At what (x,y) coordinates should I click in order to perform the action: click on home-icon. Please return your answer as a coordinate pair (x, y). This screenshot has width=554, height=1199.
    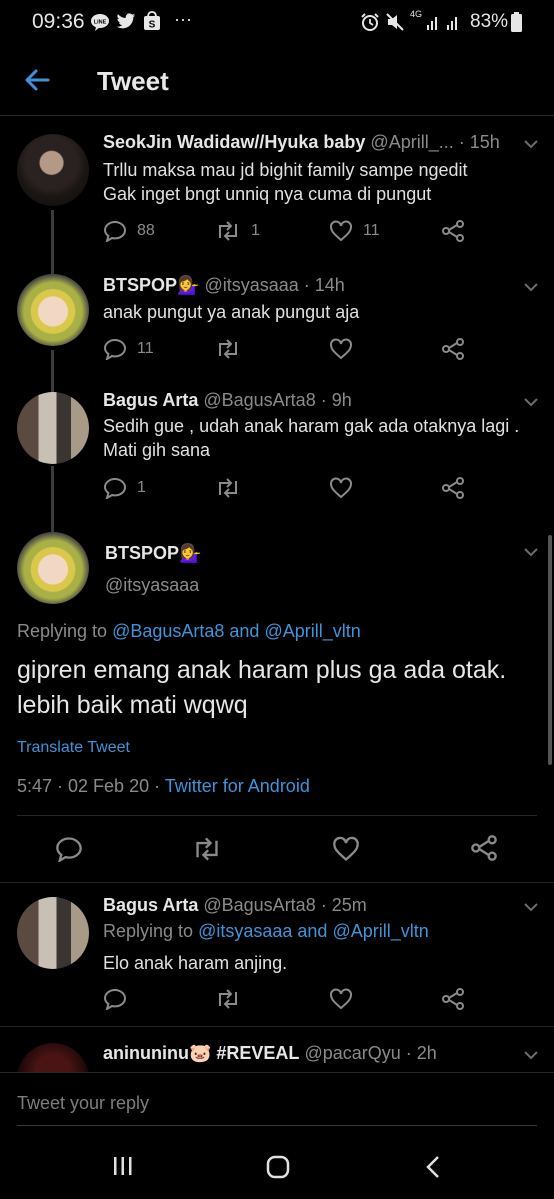
    Looking at the image, I should click on (278, 1167).